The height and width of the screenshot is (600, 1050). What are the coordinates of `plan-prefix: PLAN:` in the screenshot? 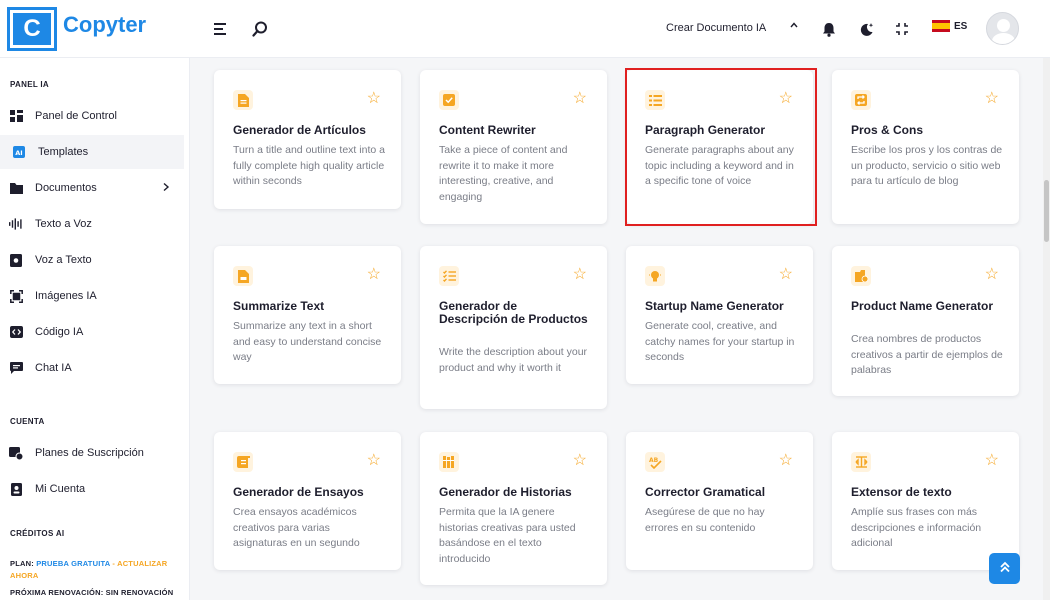 It's located at (22, 563).